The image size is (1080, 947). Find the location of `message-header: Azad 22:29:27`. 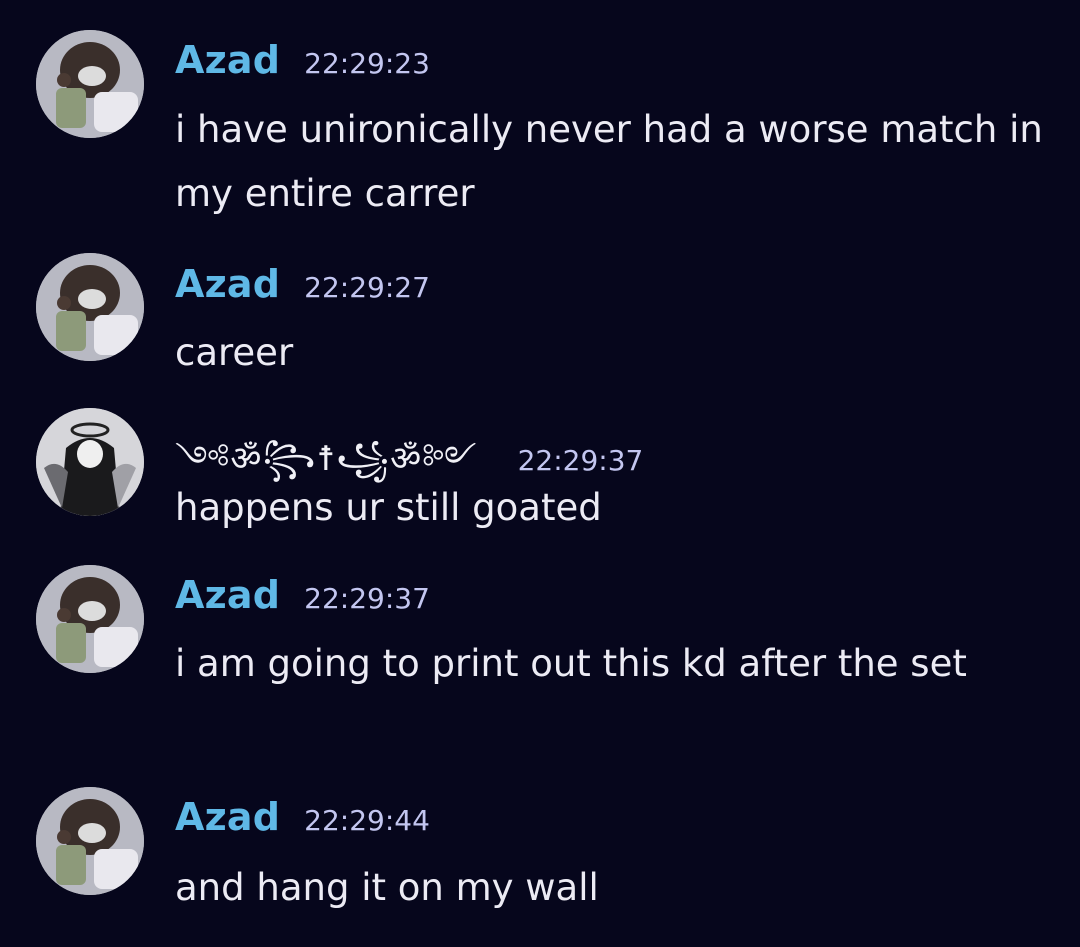

message-header: Azad 22:29:27 is located at coordinates (302, 284).